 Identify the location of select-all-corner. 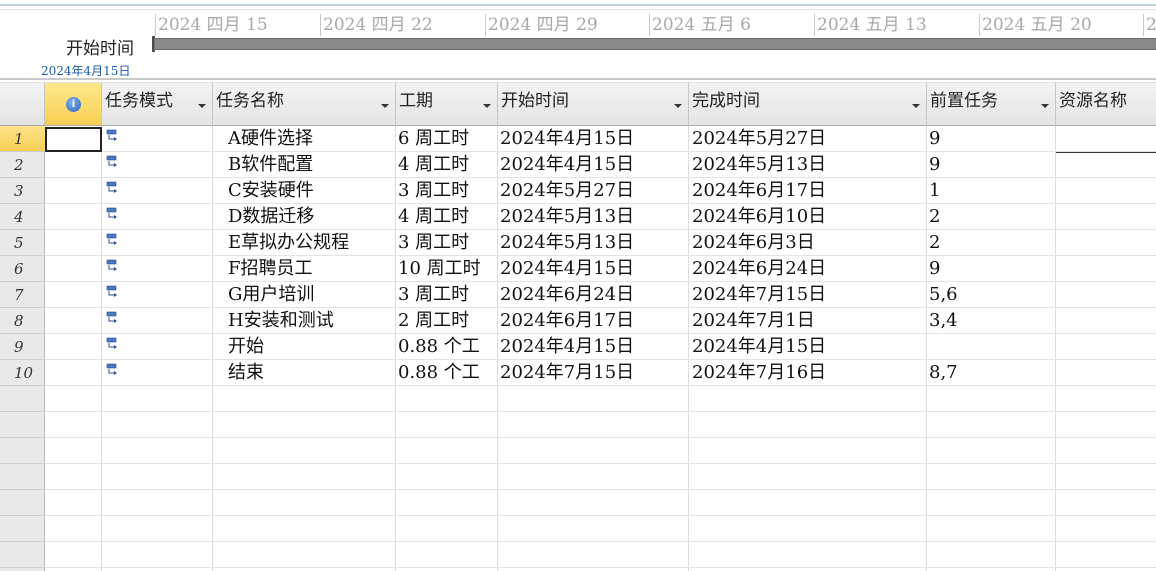
(22, 104).